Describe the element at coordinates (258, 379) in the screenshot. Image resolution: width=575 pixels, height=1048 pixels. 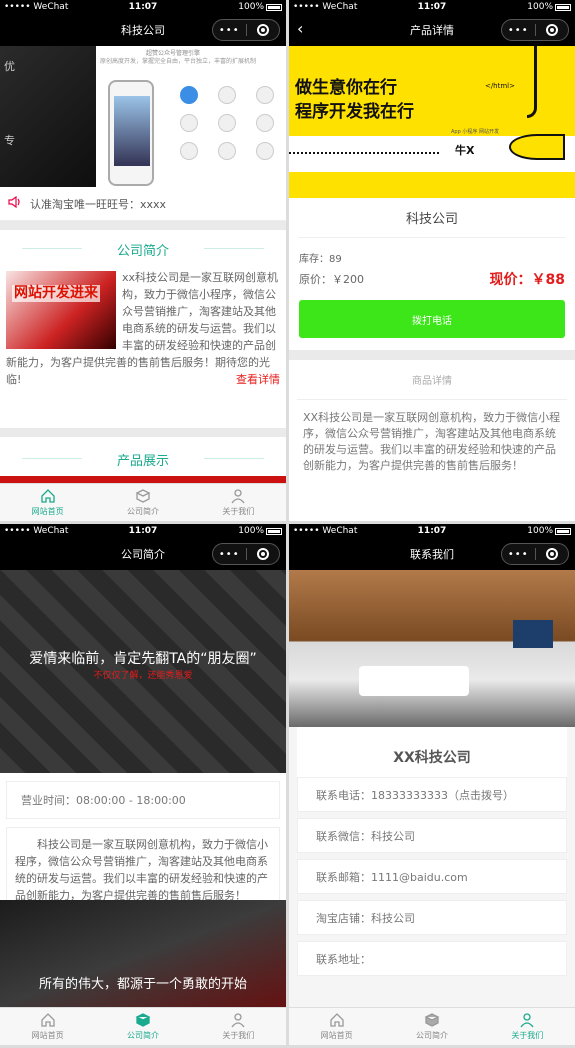
I see `view-details-link: 查看详情` at that location.